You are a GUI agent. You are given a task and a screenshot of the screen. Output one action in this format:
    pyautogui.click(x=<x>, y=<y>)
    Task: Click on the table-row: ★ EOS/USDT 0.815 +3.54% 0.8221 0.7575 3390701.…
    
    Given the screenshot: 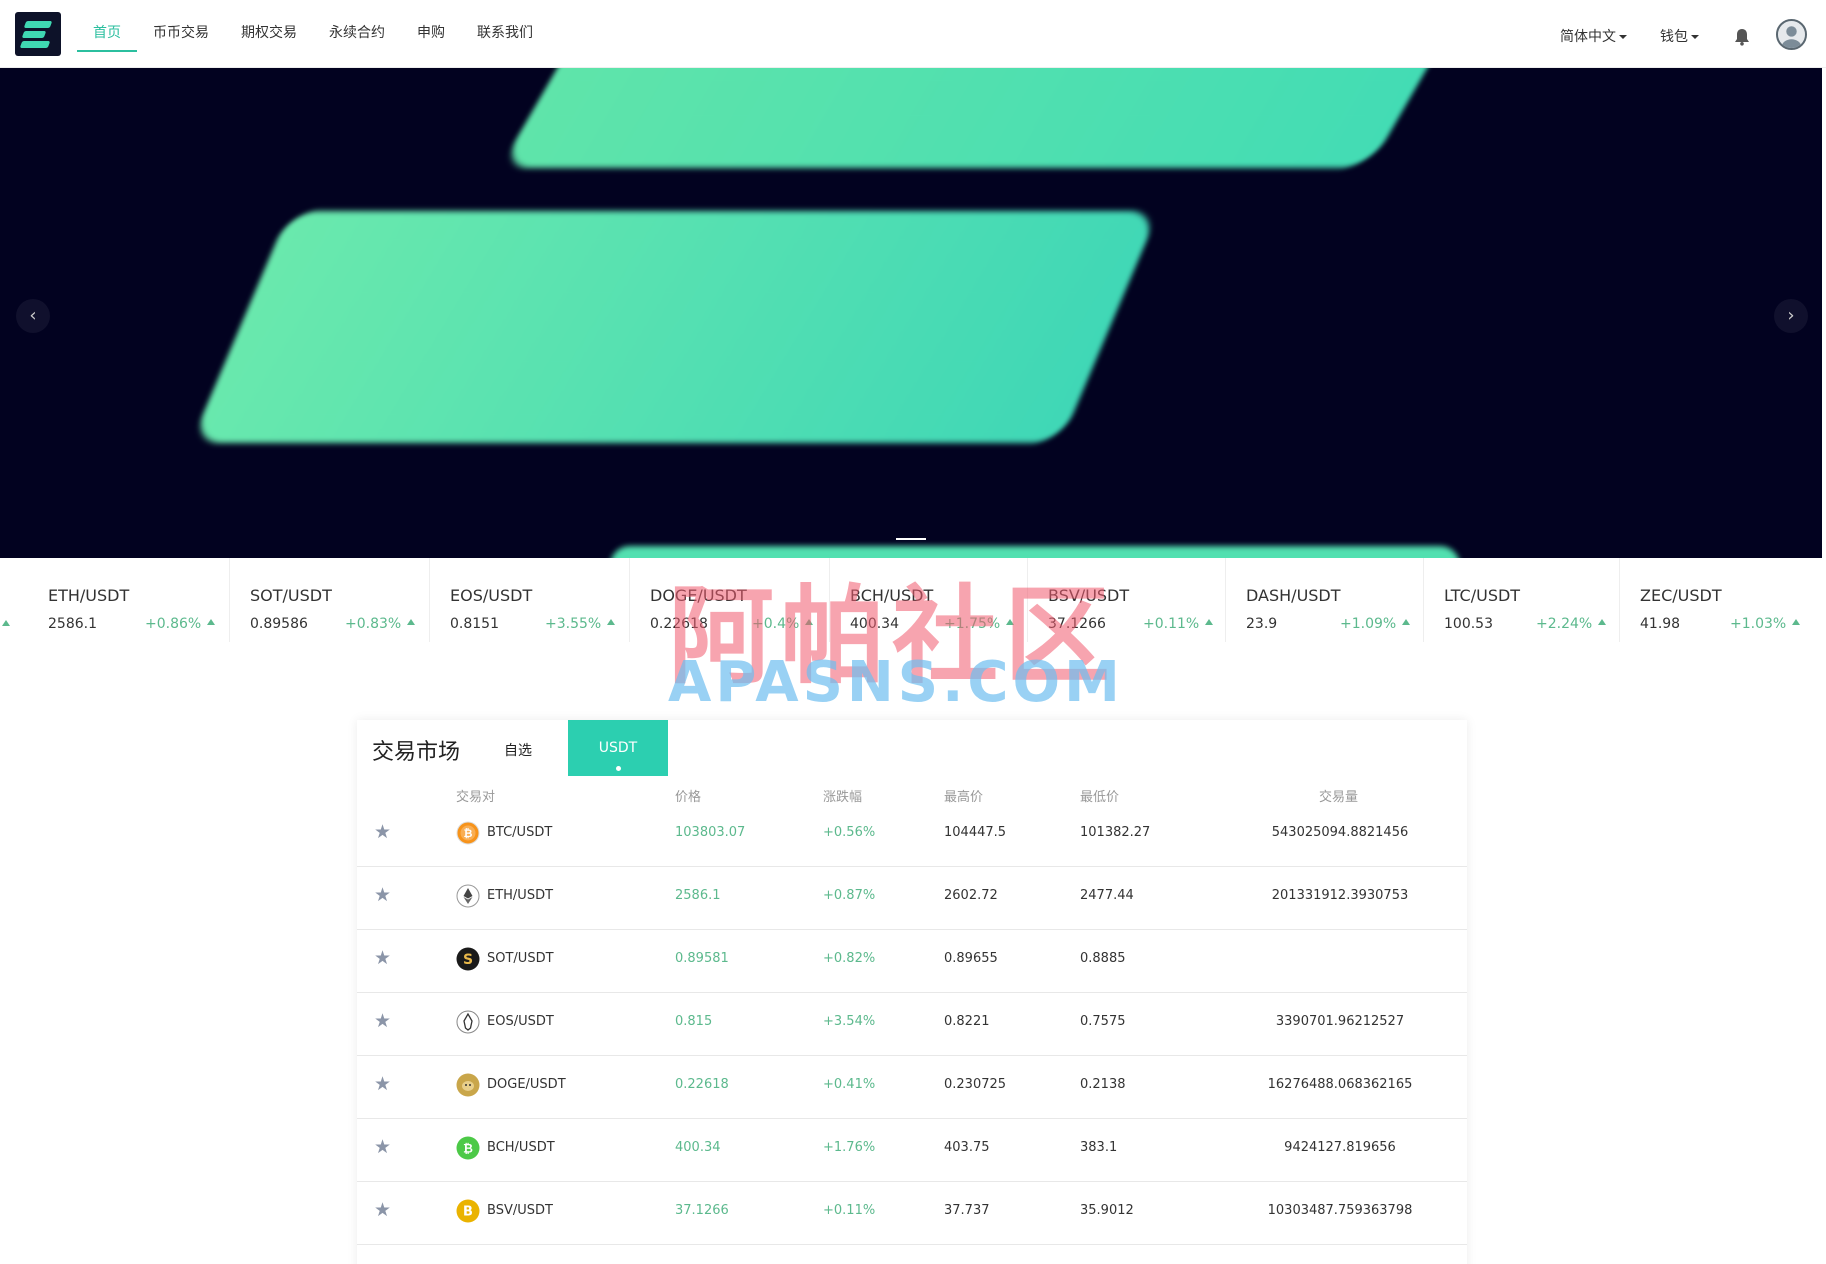 What is the action you would take?
    pyautogui.click(x=912, y=1024)
    